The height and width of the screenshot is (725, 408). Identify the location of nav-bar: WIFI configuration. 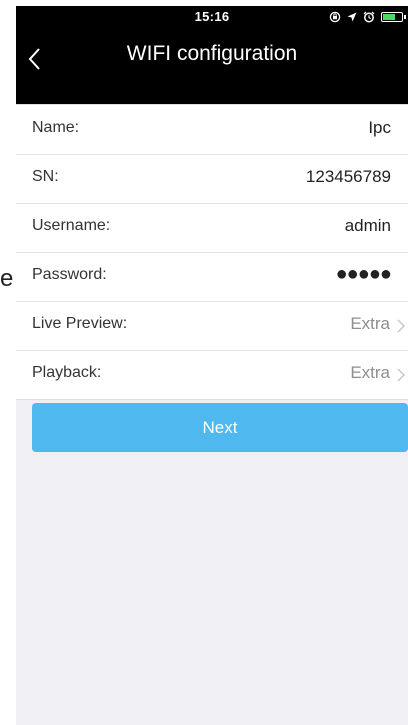
(212, 59).